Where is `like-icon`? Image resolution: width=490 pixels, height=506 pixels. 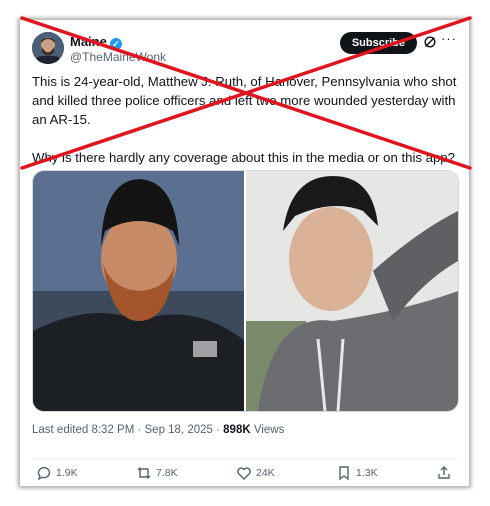 like-icon is located at coordinates (244, 473).